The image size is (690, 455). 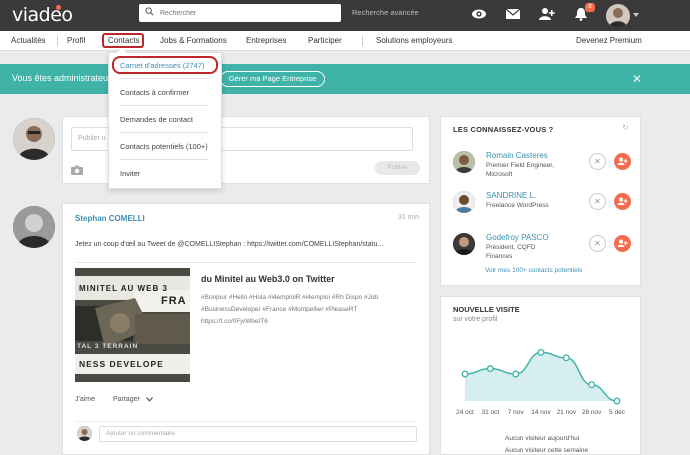 I want to click on post-author: Stephan COMELLI, so click(x=110, y=218).